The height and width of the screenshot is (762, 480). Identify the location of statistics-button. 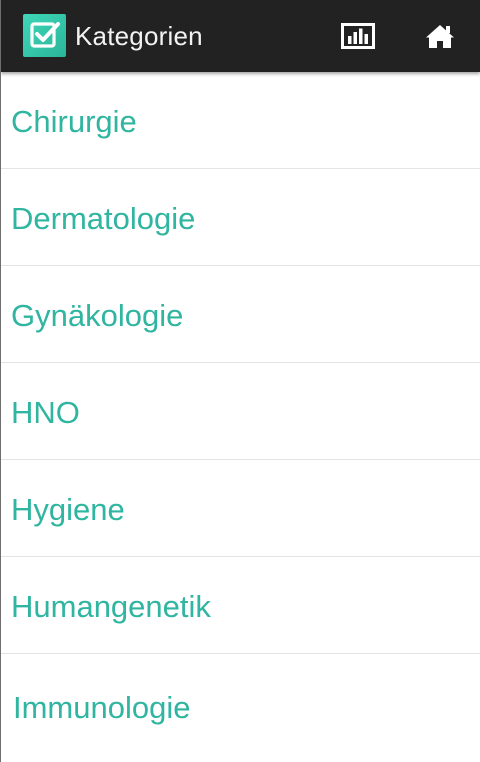
(358, 36).